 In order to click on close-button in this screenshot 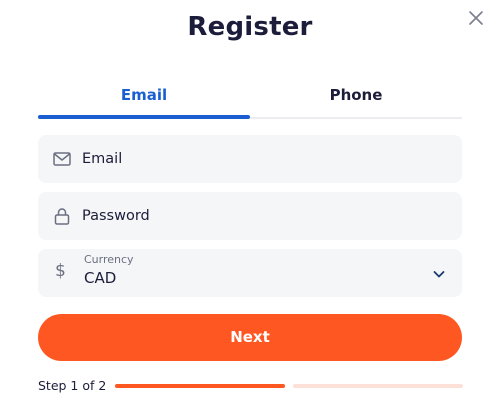, I will do `click(476, 18)`.